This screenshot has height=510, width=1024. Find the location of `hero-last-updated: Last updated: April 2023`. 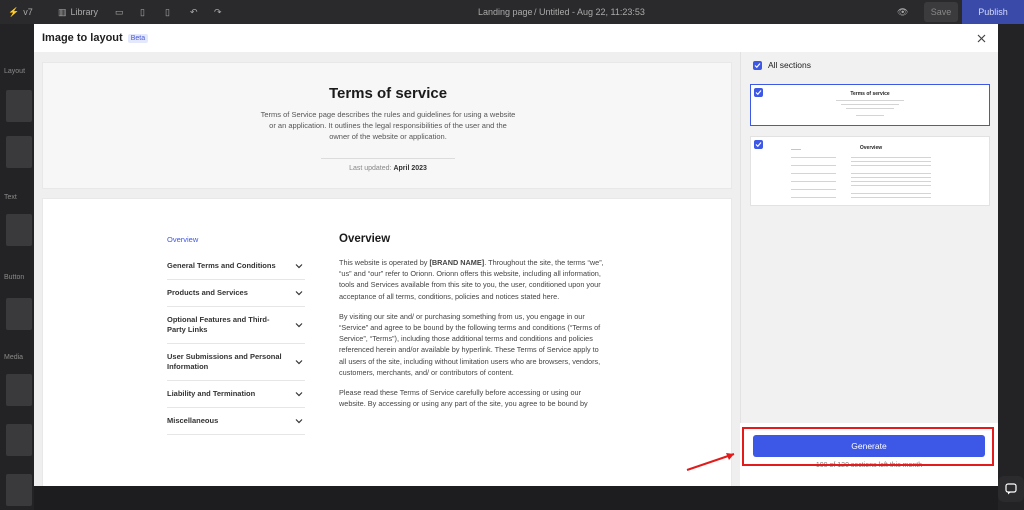

hero-last-updated: Last updated: April 2023 is located at coordinates (388, 168).